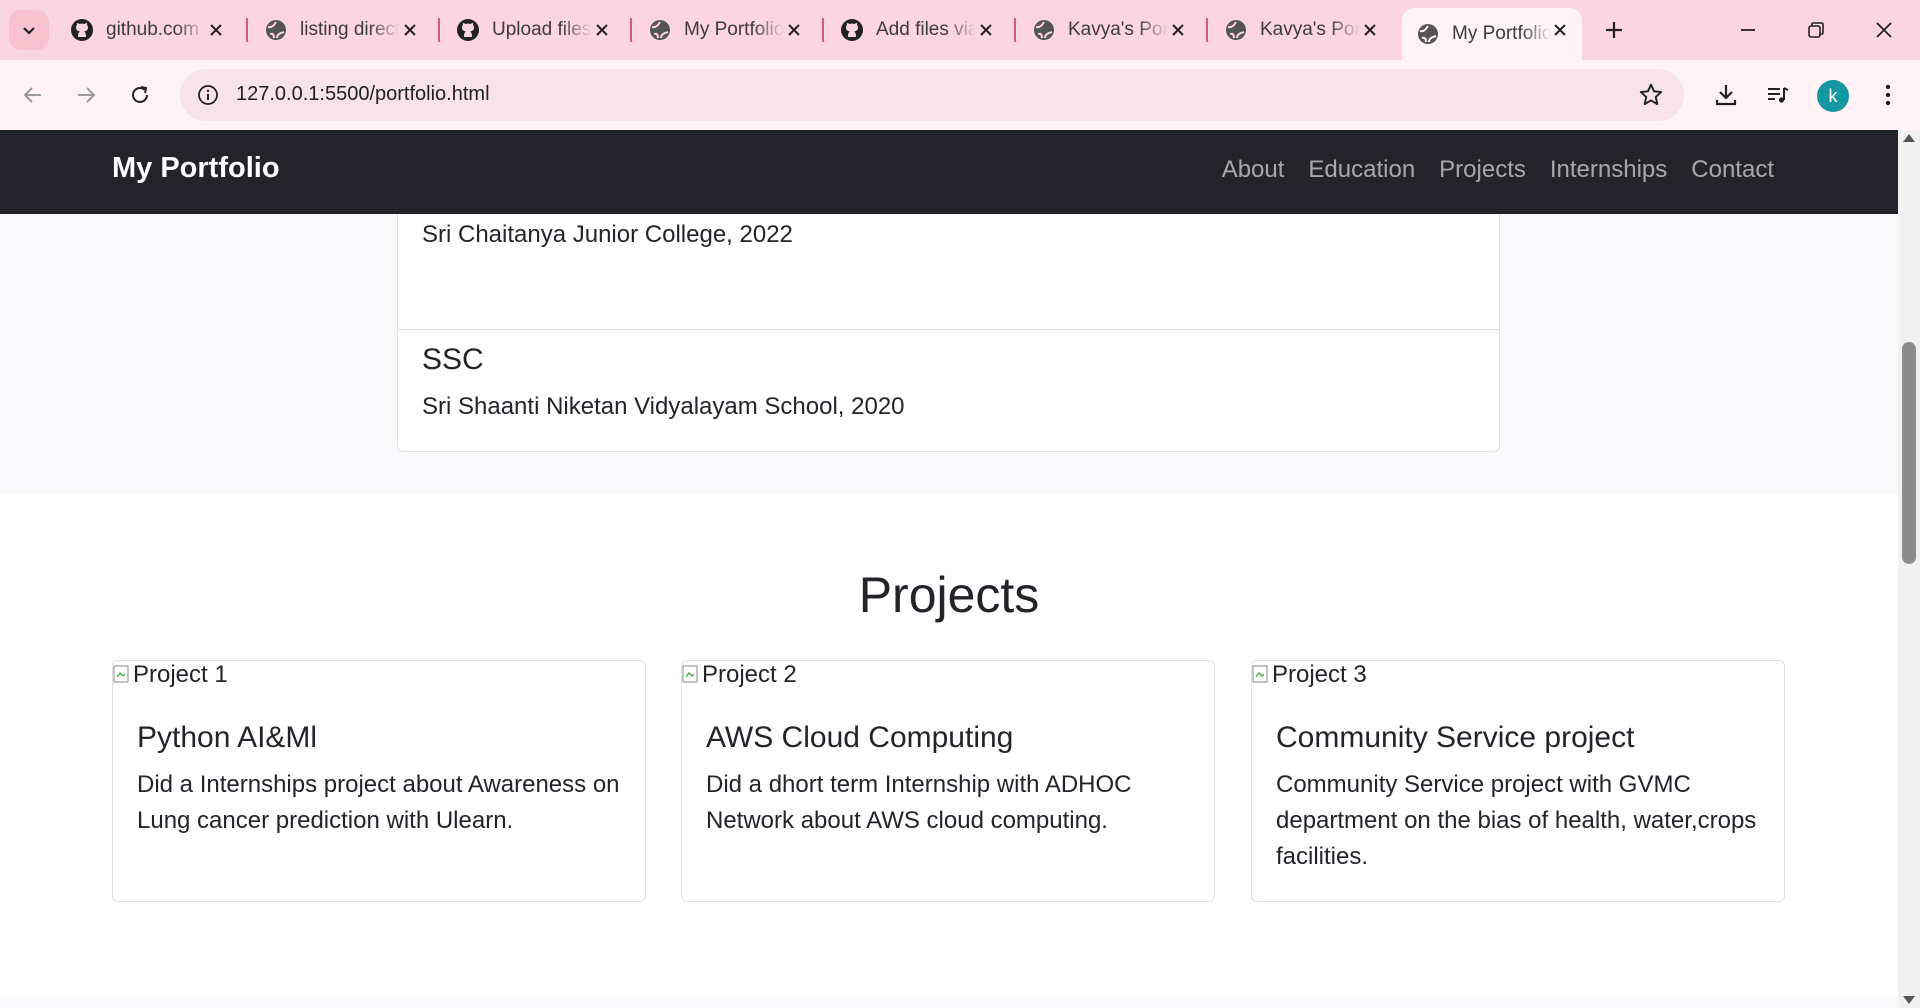 Image resolution: width=1920 pixels, height=1008 pixels. Describe the element at coordinates (949, 595) in the screenshot. I see `section-heading: Projects` at that location.